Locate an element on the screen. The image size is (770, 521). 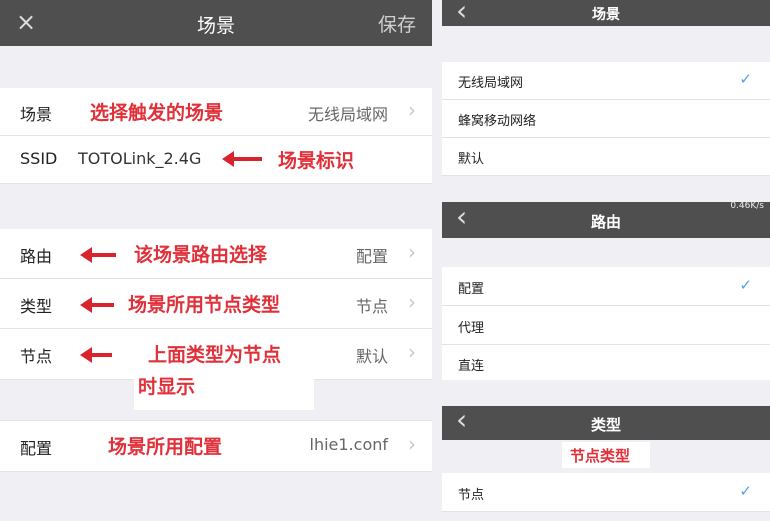
route-option-label: 配置 is located at coordinates (471, 289).